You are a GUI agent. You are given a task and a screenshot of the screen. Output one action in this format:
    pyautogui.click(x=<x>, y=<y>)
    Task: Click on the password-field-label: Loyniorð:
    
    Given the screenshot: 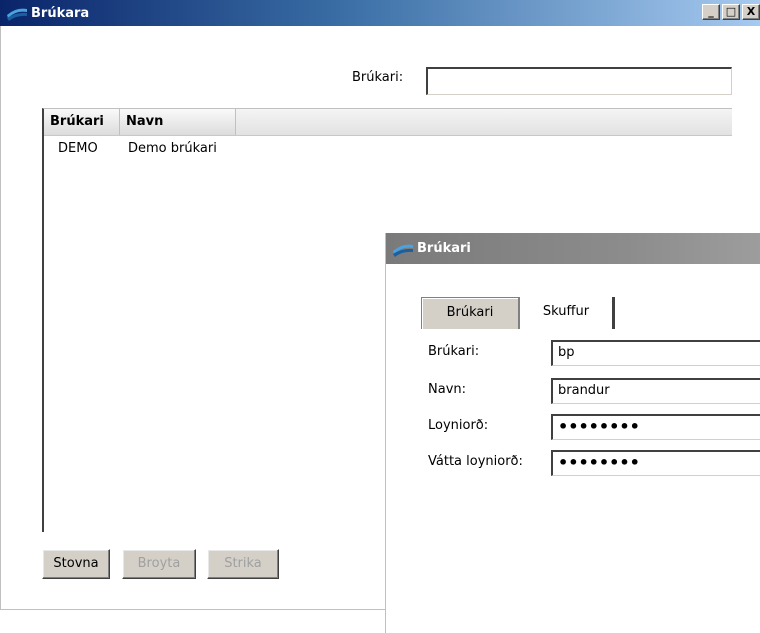 What is the action you would take?
    pyautogui.click(x=458, y=425)
    